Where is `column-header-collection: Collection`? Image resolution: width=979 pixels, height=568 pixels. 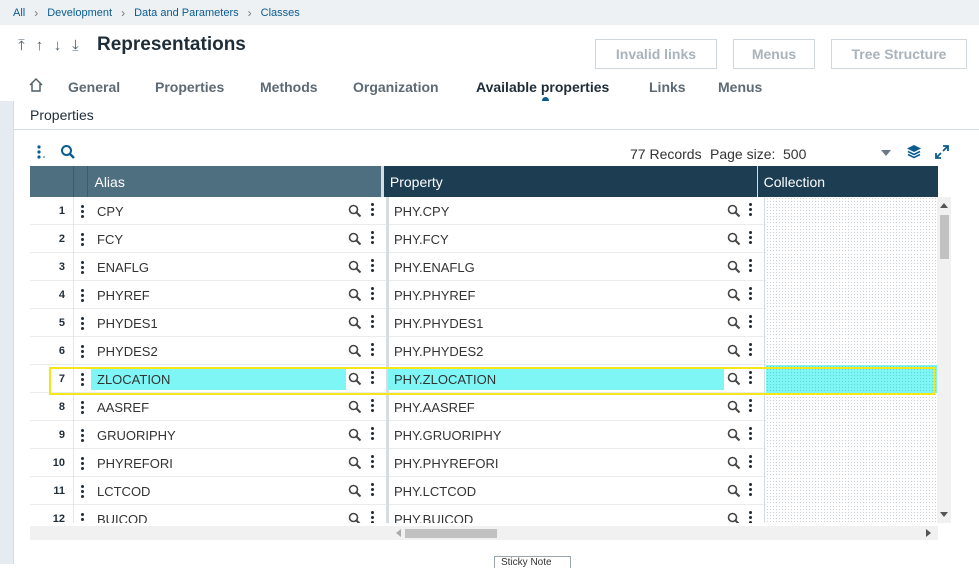 column-header-collection: Collection is located at coordinates (842, 181).